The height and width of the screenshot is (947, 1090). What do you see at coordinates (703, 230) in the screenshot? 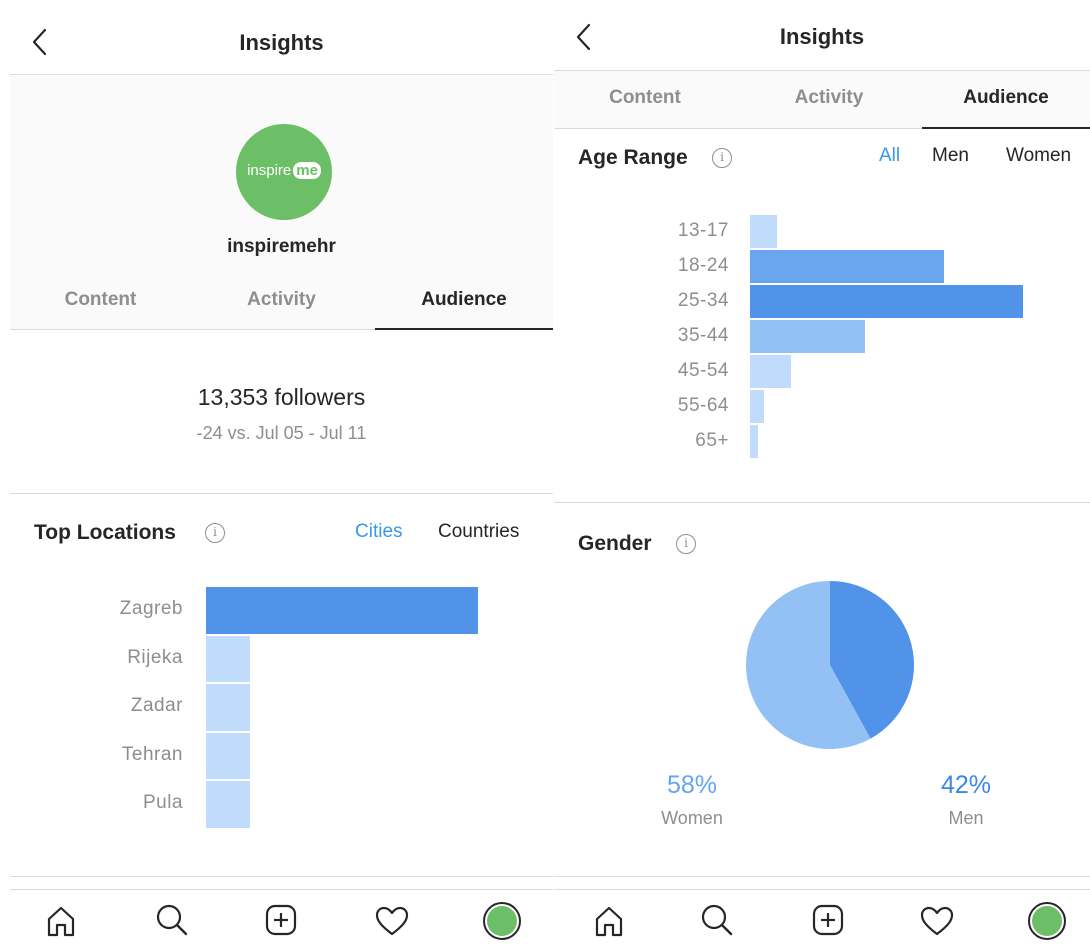
I see `bar-label: 13-17` at bounding box center [703, 230].